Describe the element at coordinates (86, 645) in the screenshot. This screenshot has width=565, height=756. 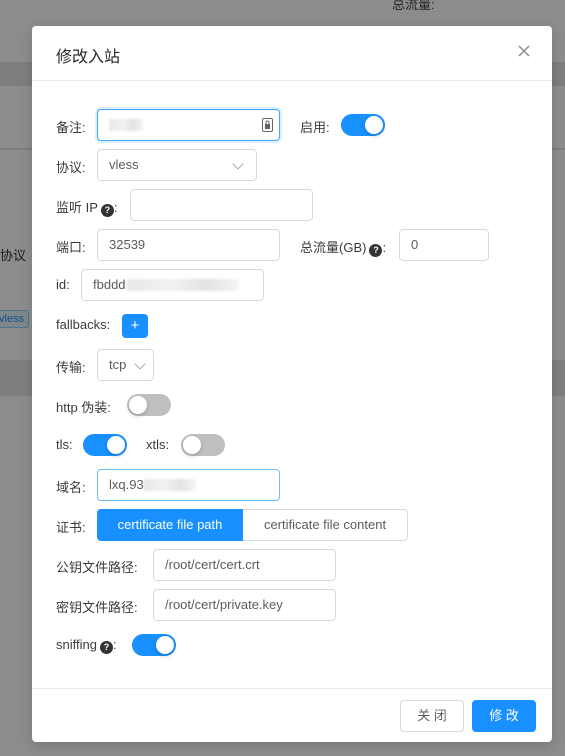
I see `sniffing-label: sniffing?:` at that location.